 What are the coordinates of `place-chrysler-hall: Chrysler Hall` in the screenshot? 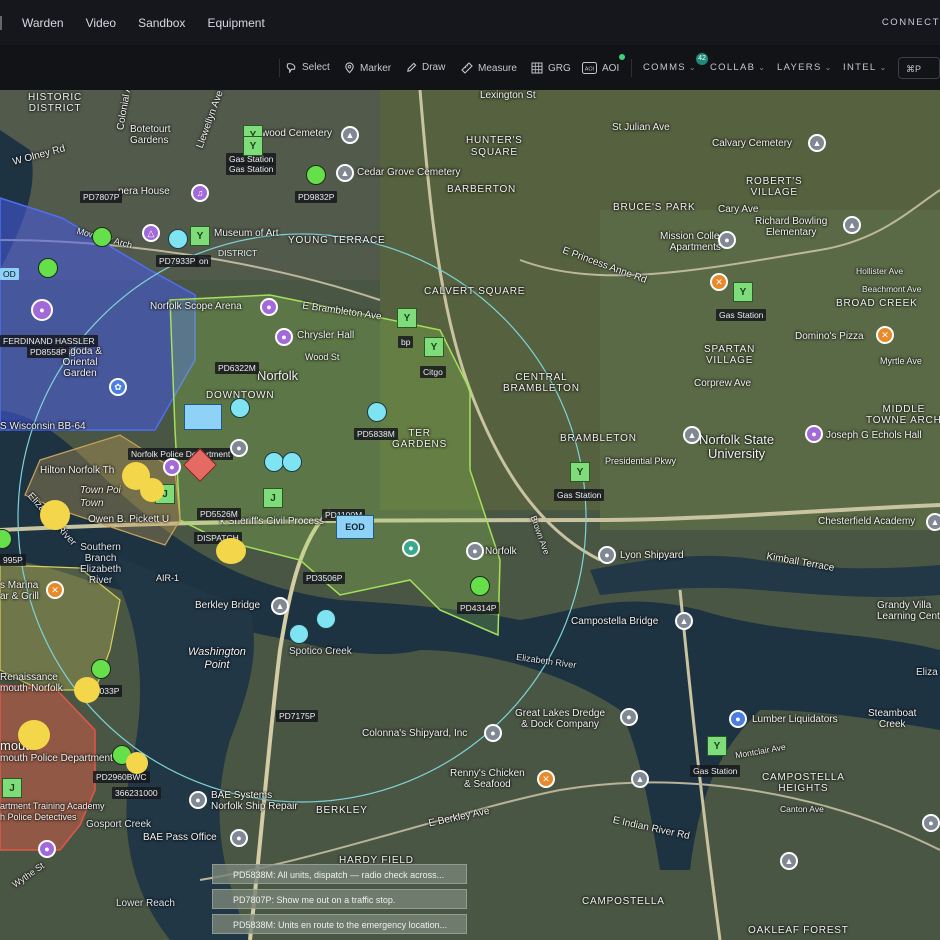 It's located at (326, 335).